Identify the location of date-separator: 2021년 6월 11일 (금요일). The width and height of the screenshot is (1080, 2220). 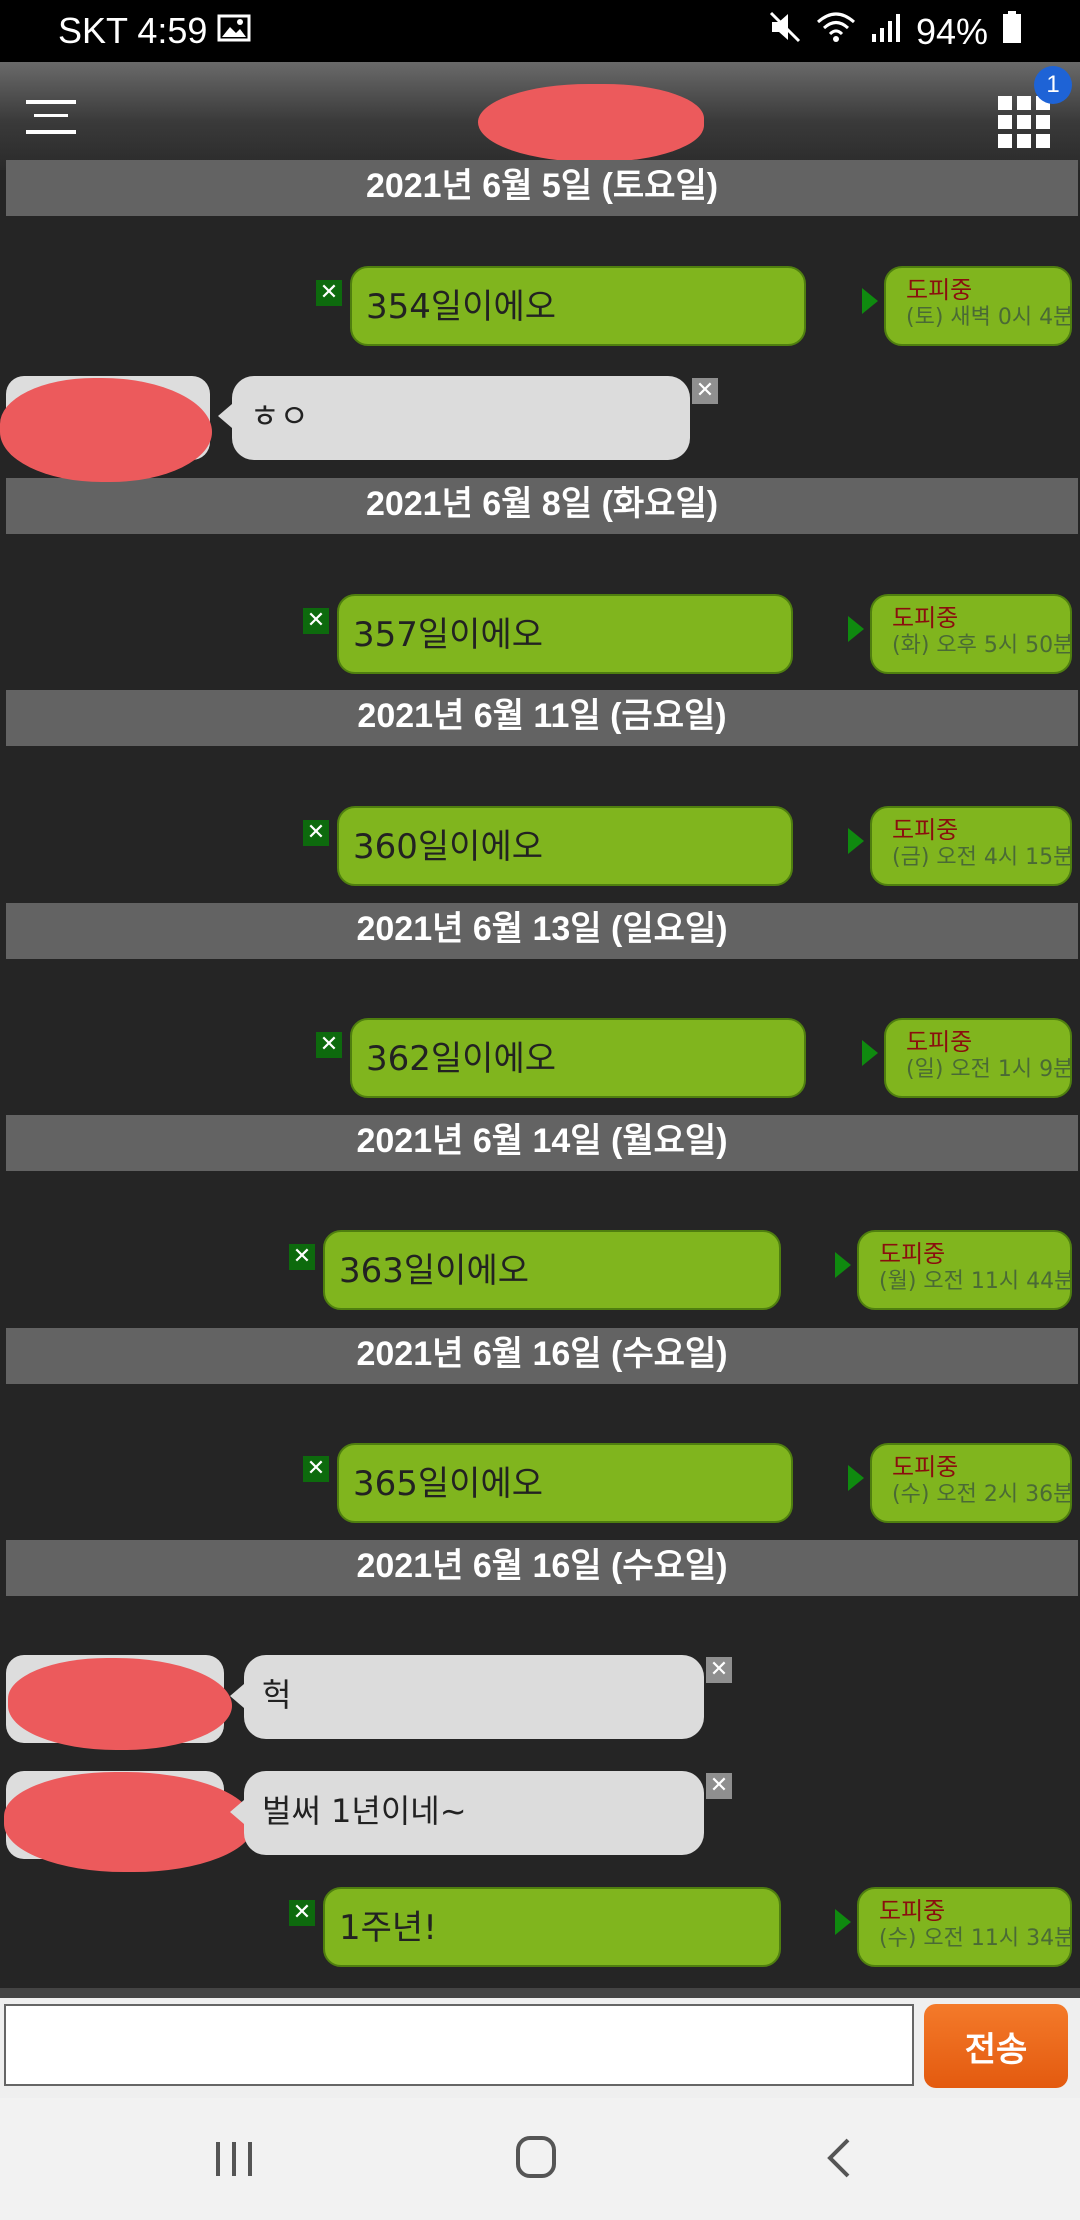
(542, 718).